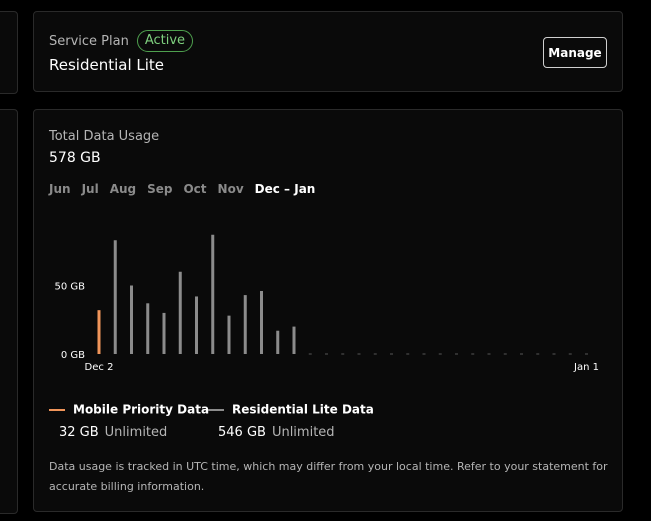 Image resolution: width=651 pixels, height=521 pixels. Describe the element at coordinates (9, 311) in the screenshot. I see `left-card-edge-bottom` at that location.